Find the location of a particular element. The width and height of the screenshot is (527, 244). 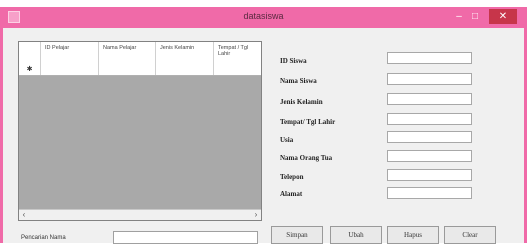

ubah-button: Ubah is located at coordinates (356, 235).